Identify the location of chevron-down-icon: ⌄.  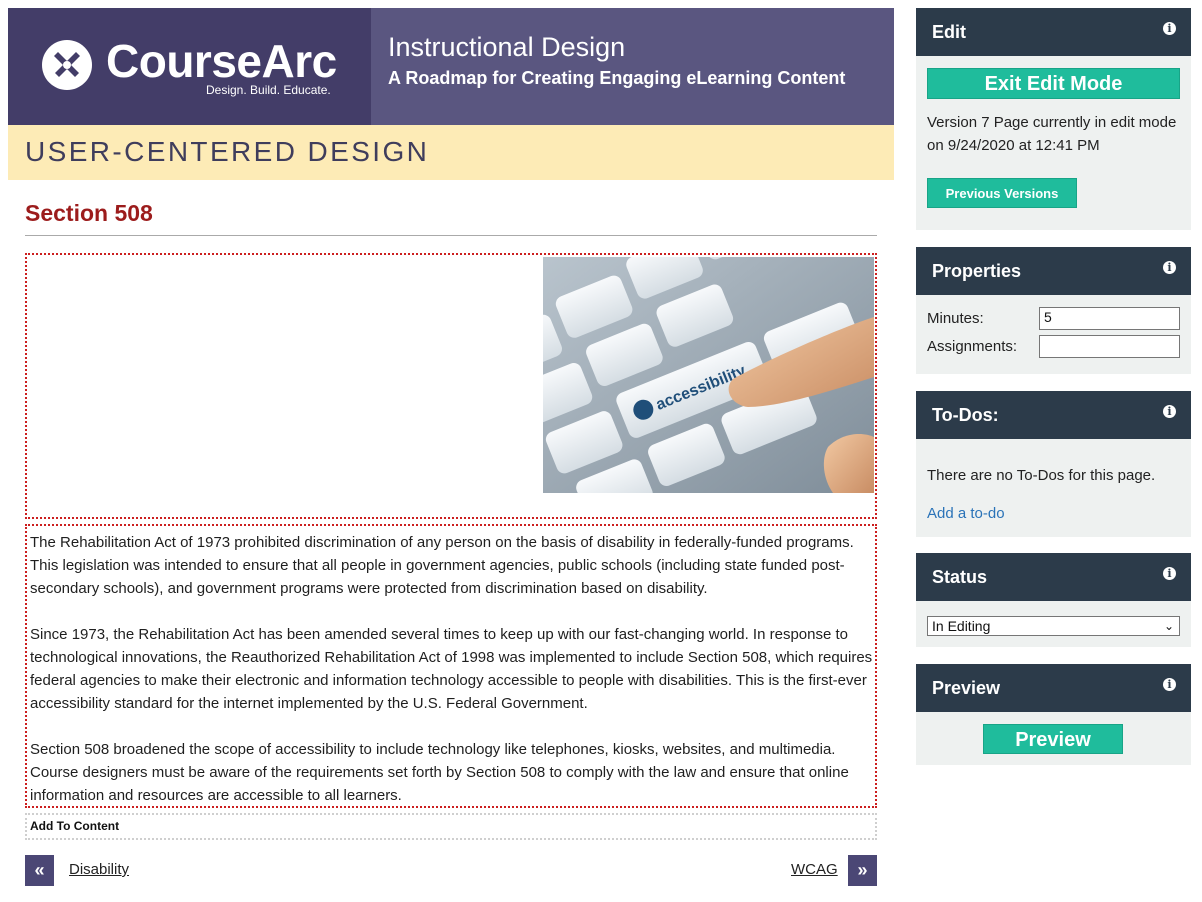
(1168, 626).